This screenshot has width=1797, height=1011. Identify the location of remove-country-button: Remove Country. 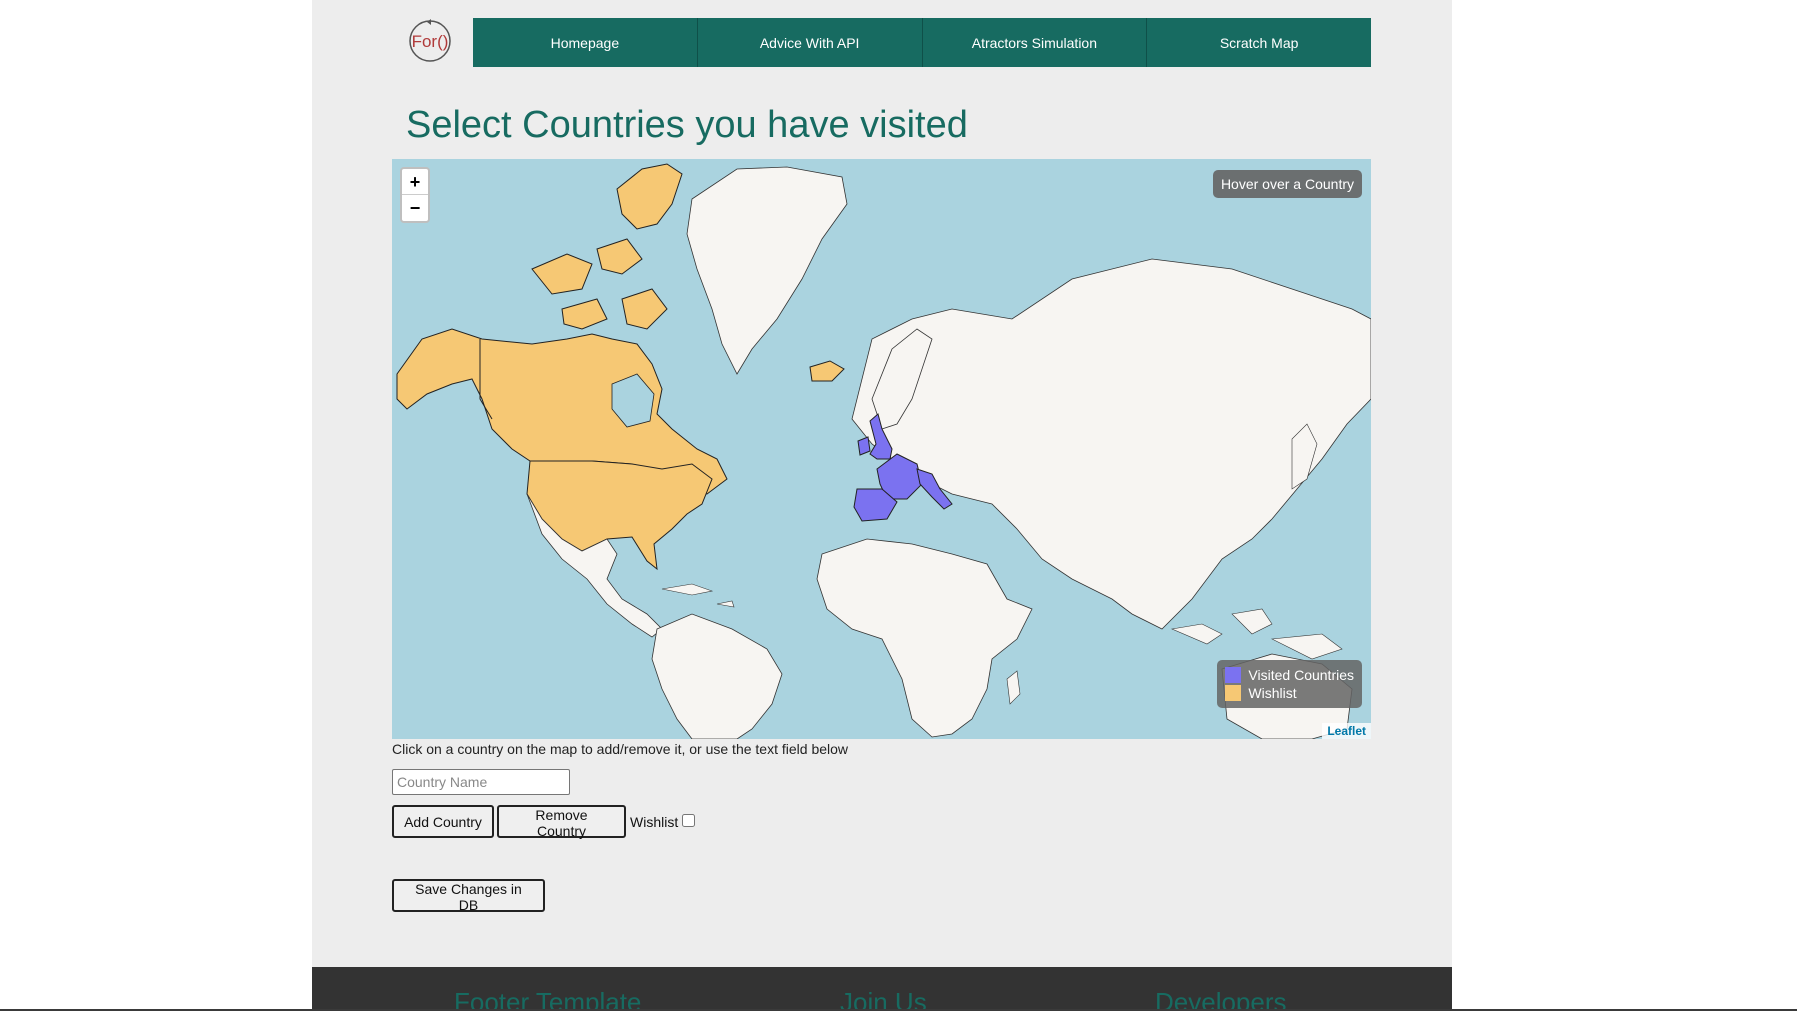
(561, 822).